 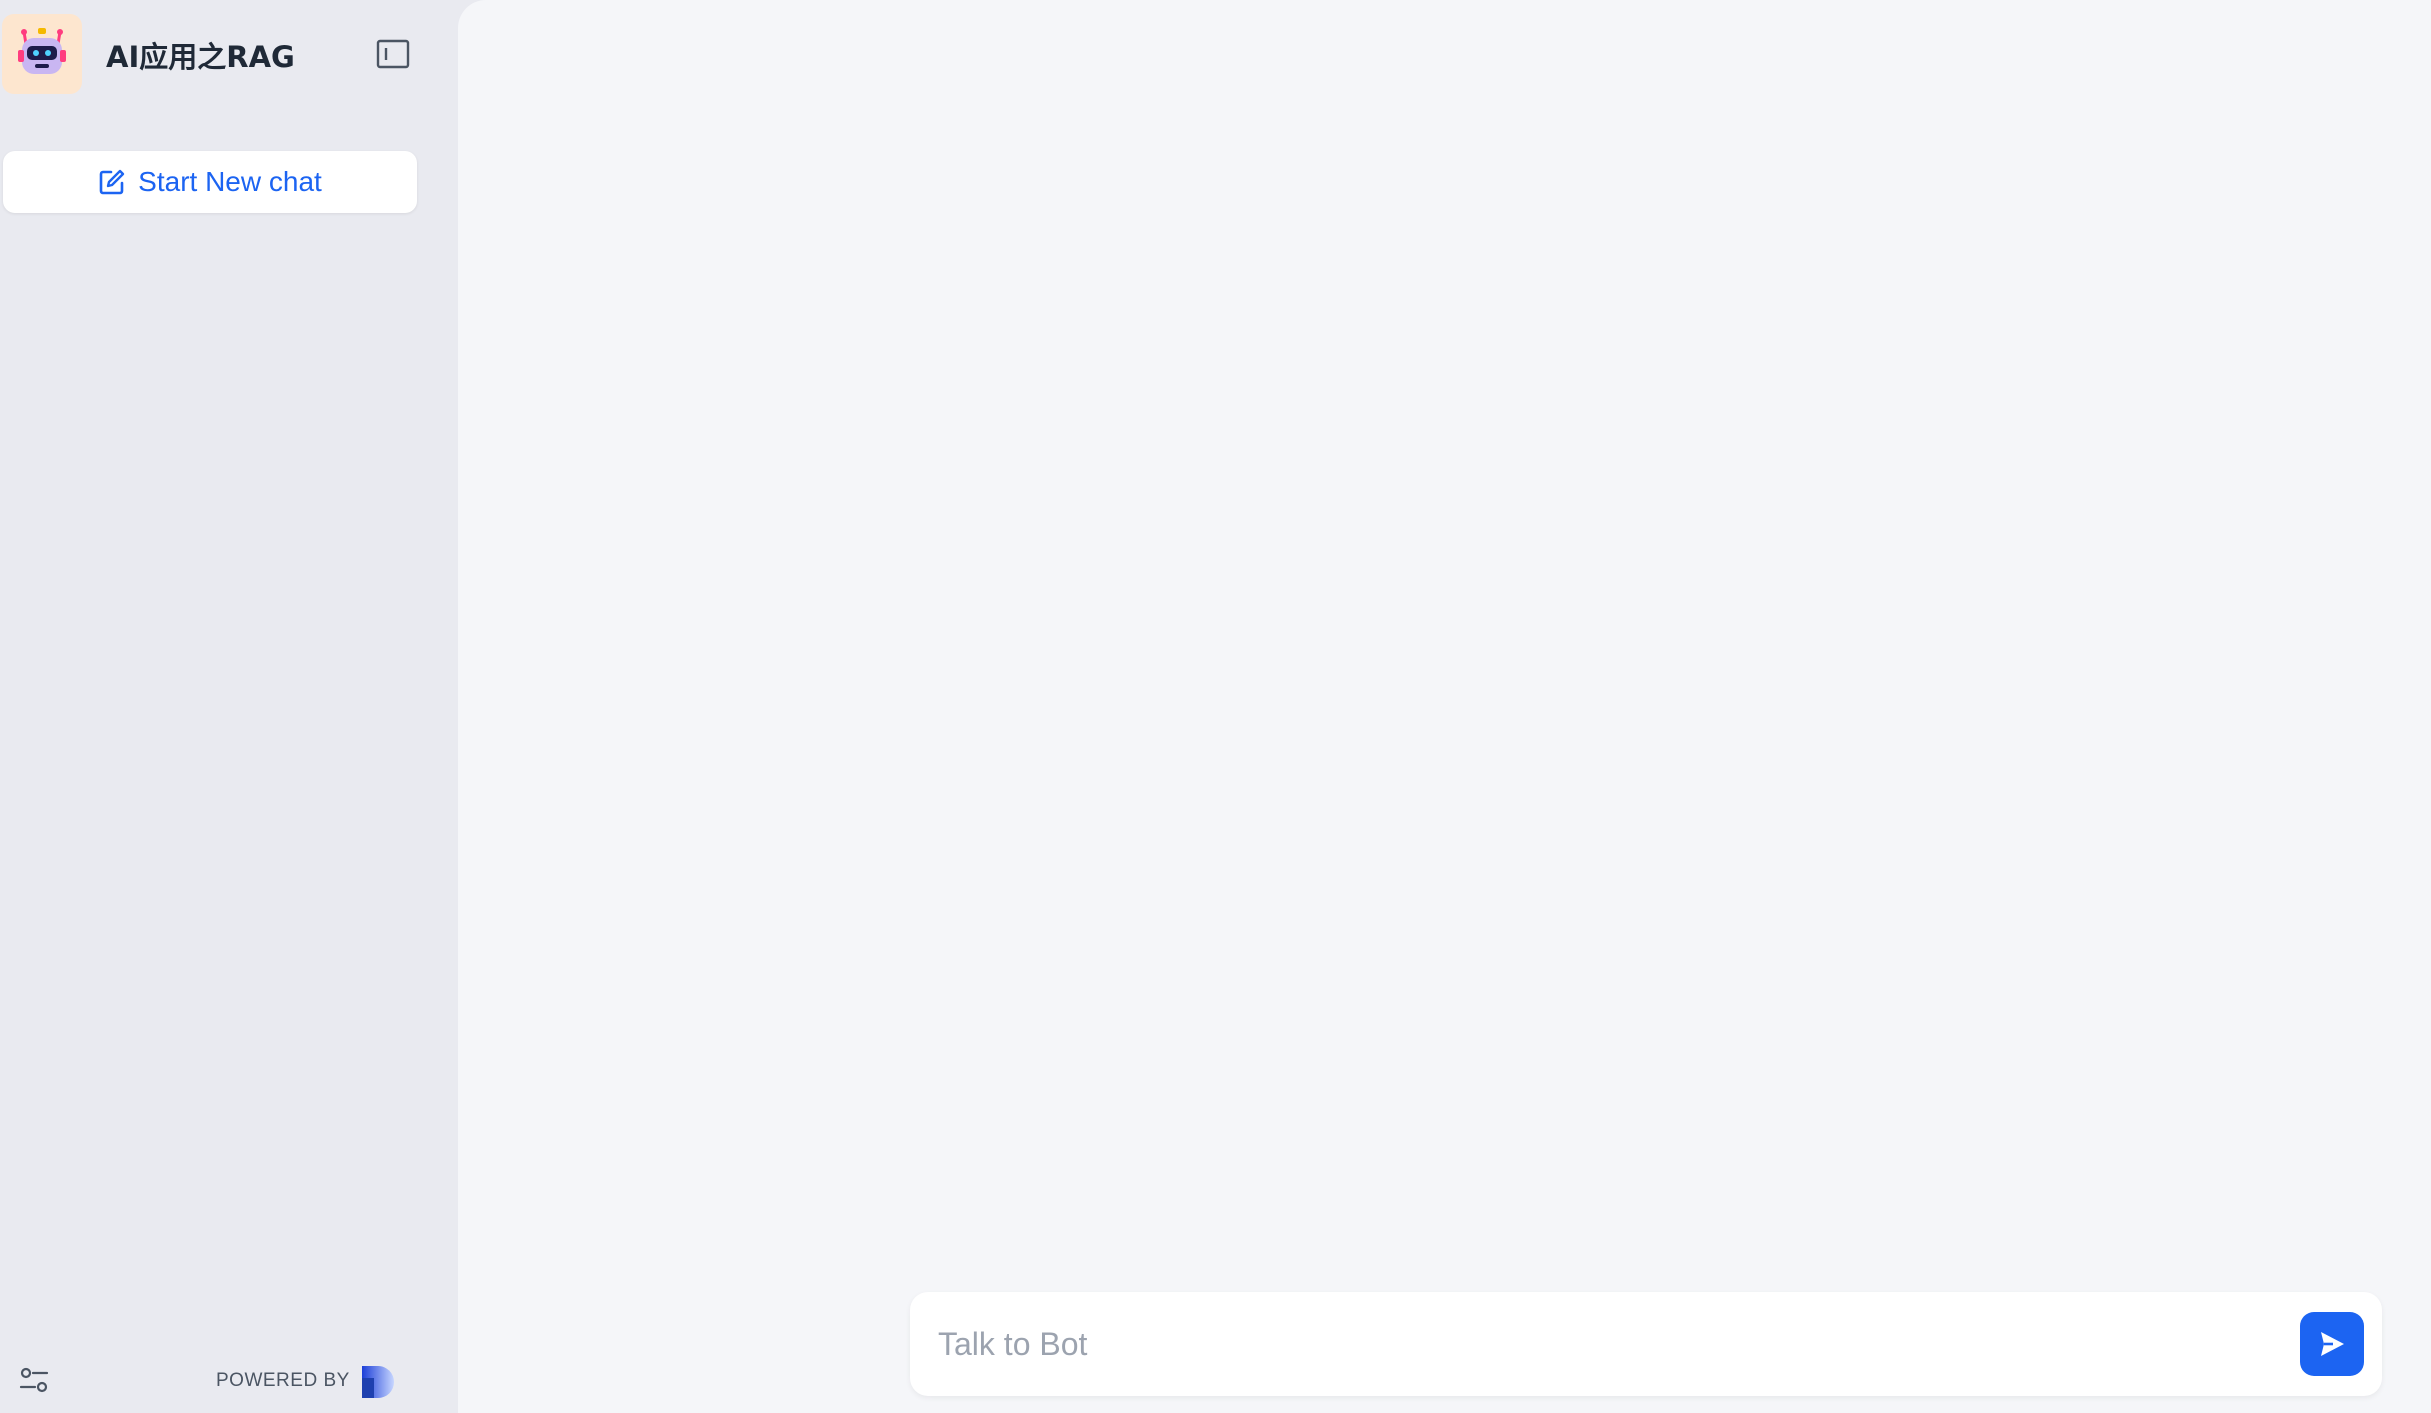 I want to click on message-composer, so click(x=1646, y=1344).